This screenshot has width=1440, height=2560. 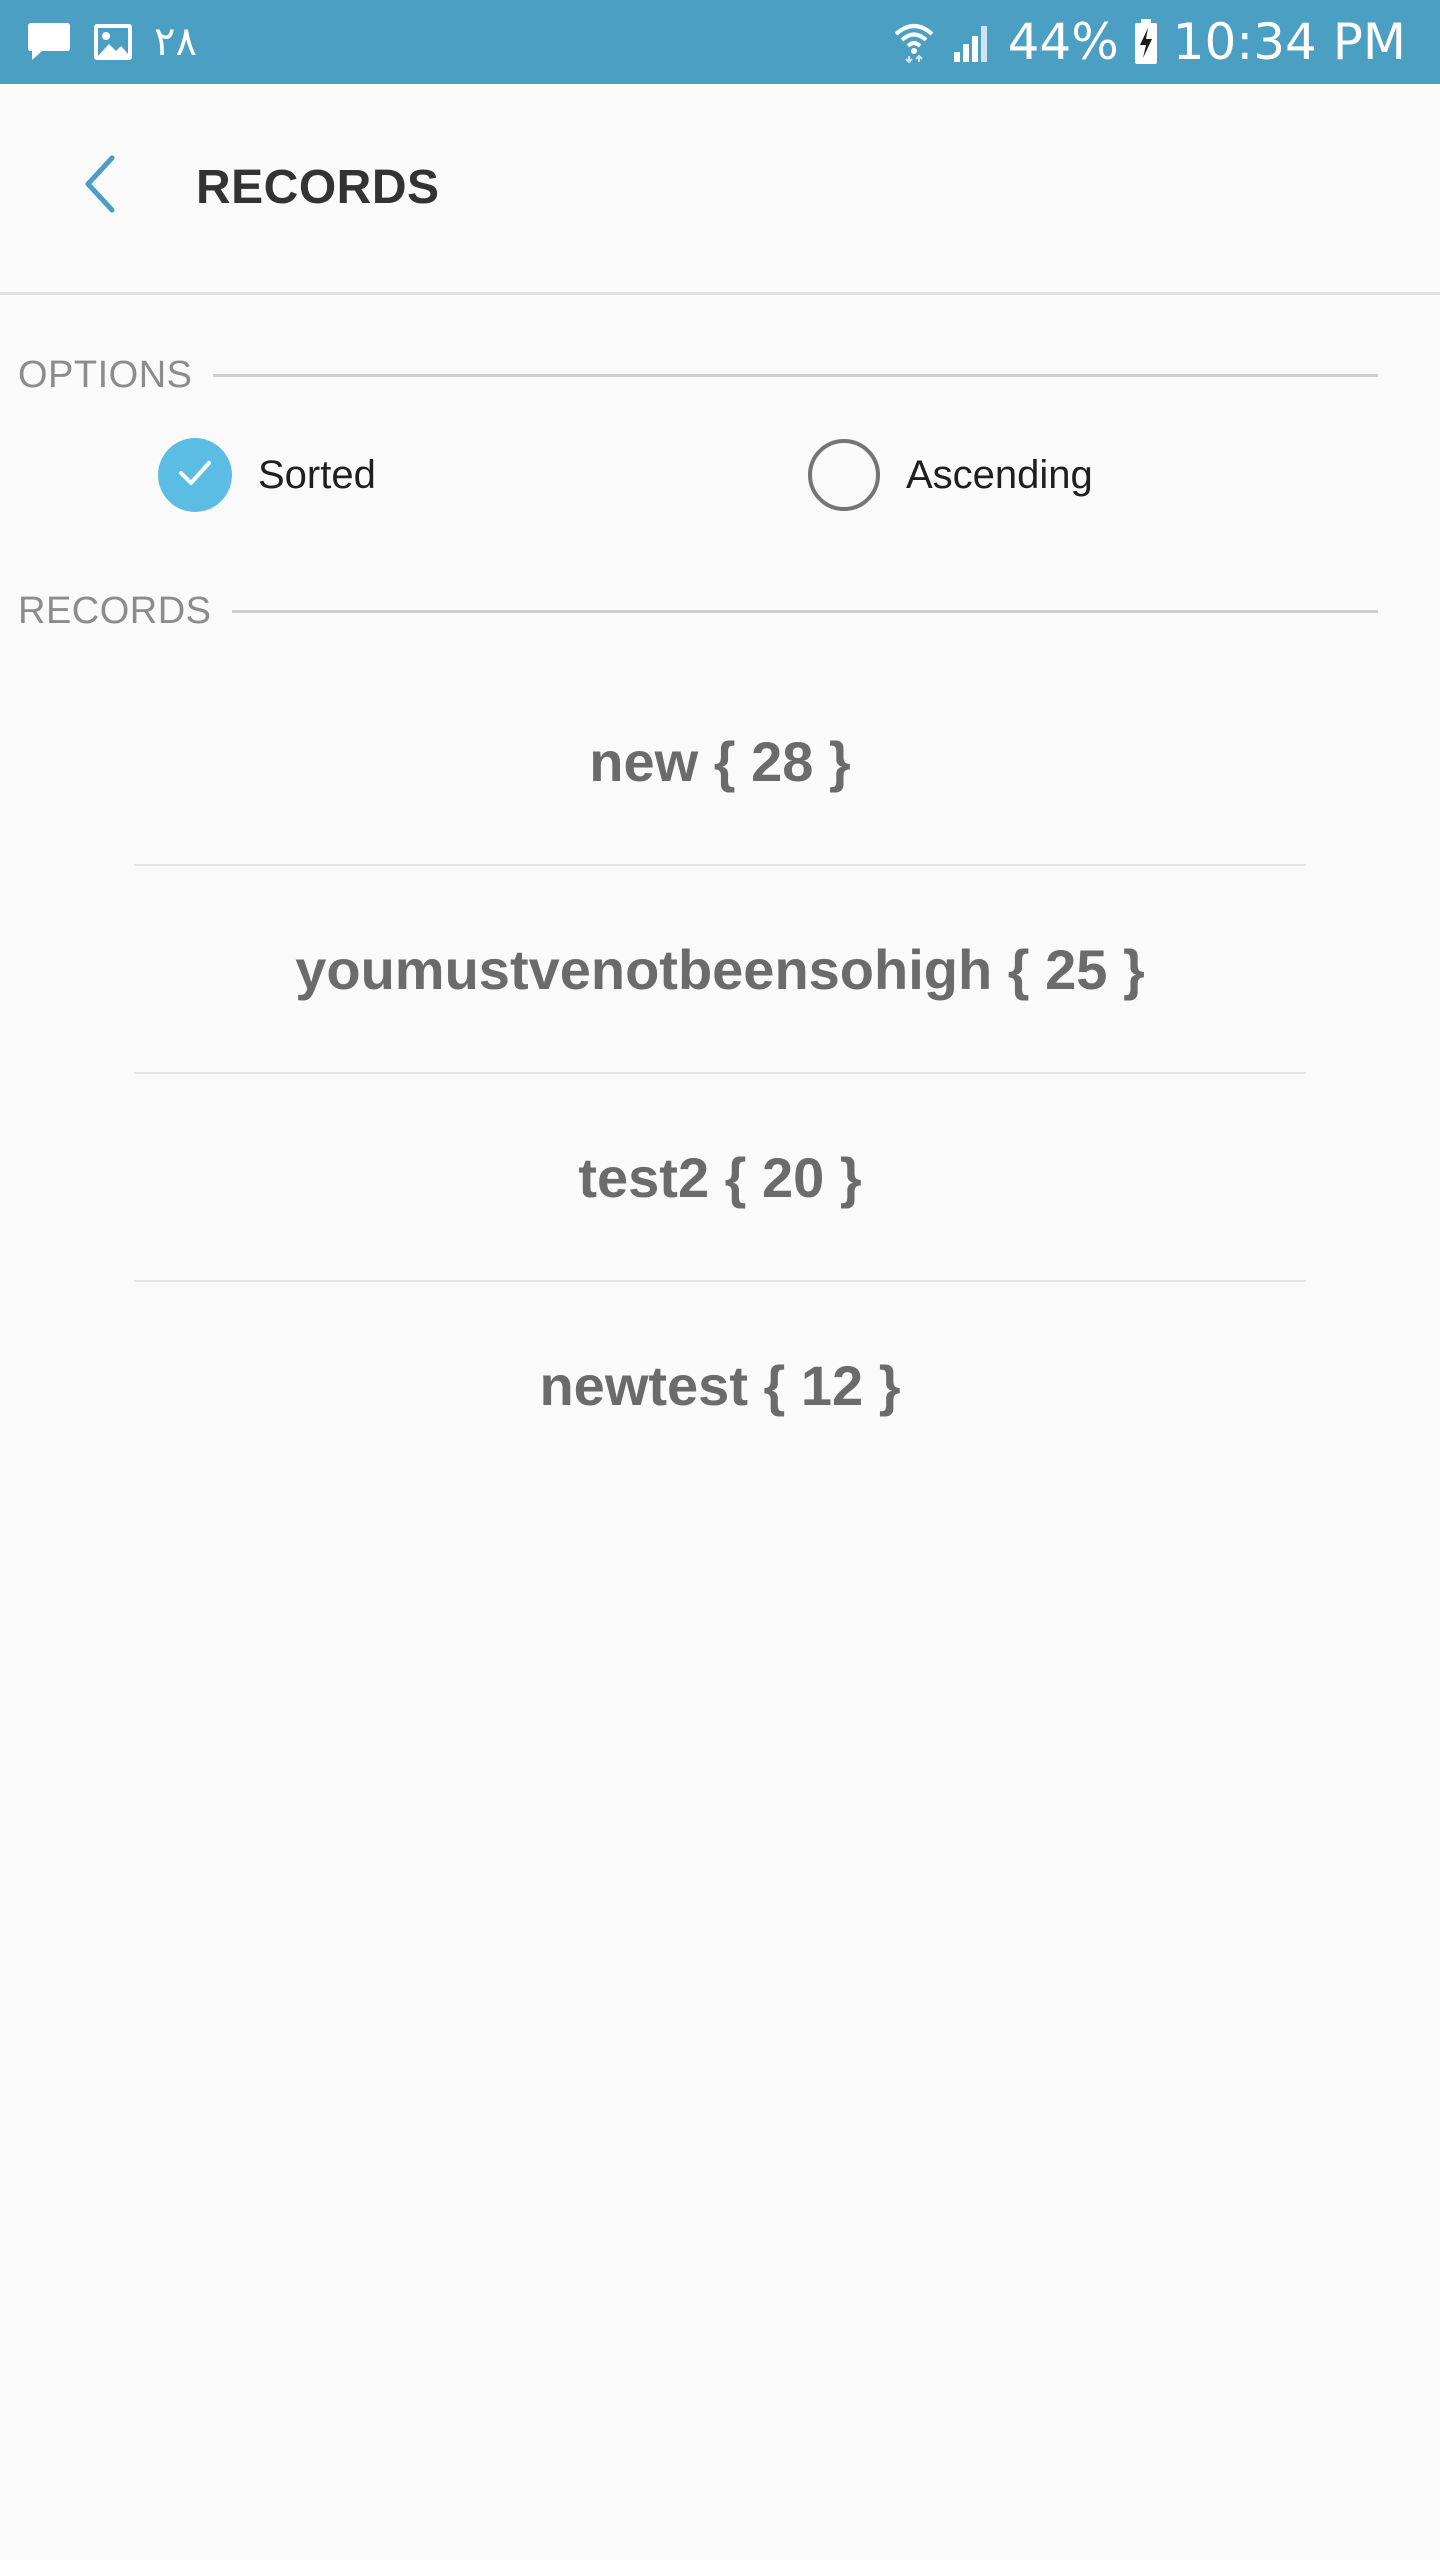 What do you see at coordinates (1063, 42) in the screenshot?
I see `battery-percent: 44%` at bounding box center [1063, 42].